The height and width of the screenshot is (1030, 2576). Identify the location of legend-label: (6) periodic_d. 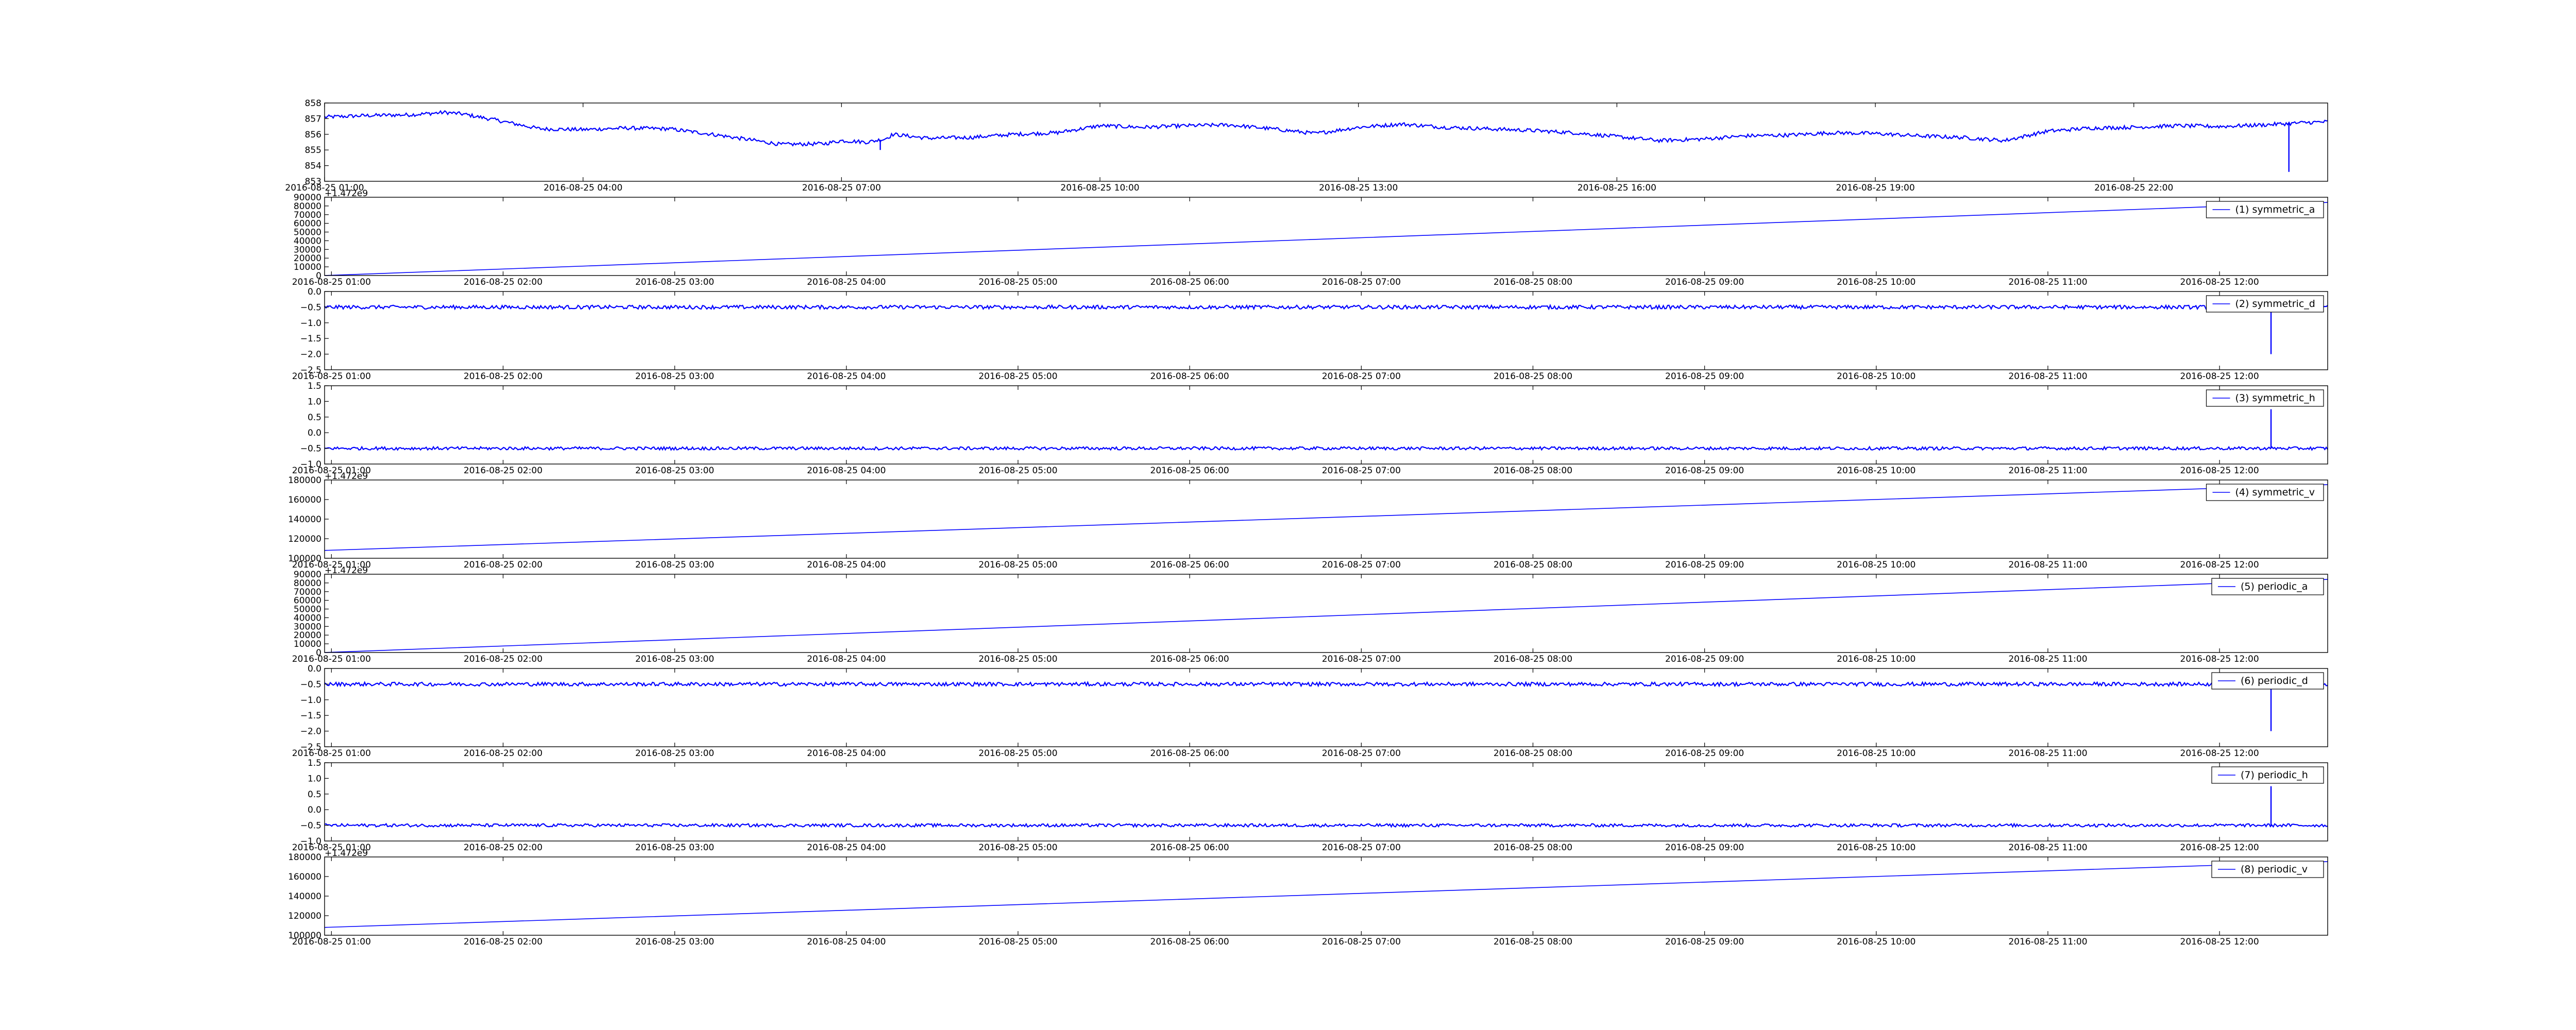
(2274, 680).